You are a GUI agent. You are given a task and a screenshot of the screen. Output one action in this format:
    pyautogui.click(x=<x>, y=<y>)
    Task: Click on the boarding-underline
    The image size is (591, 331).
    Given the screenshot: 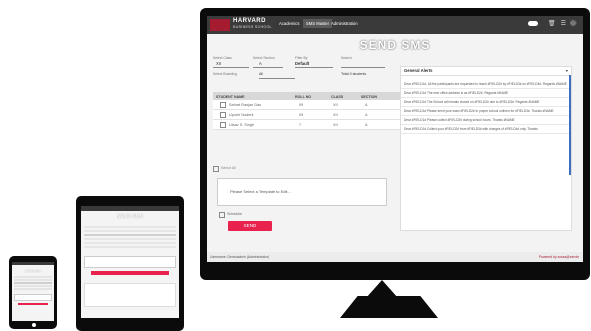 What is the action you would take?
    pyautogui.click(x=277, y=78)
    